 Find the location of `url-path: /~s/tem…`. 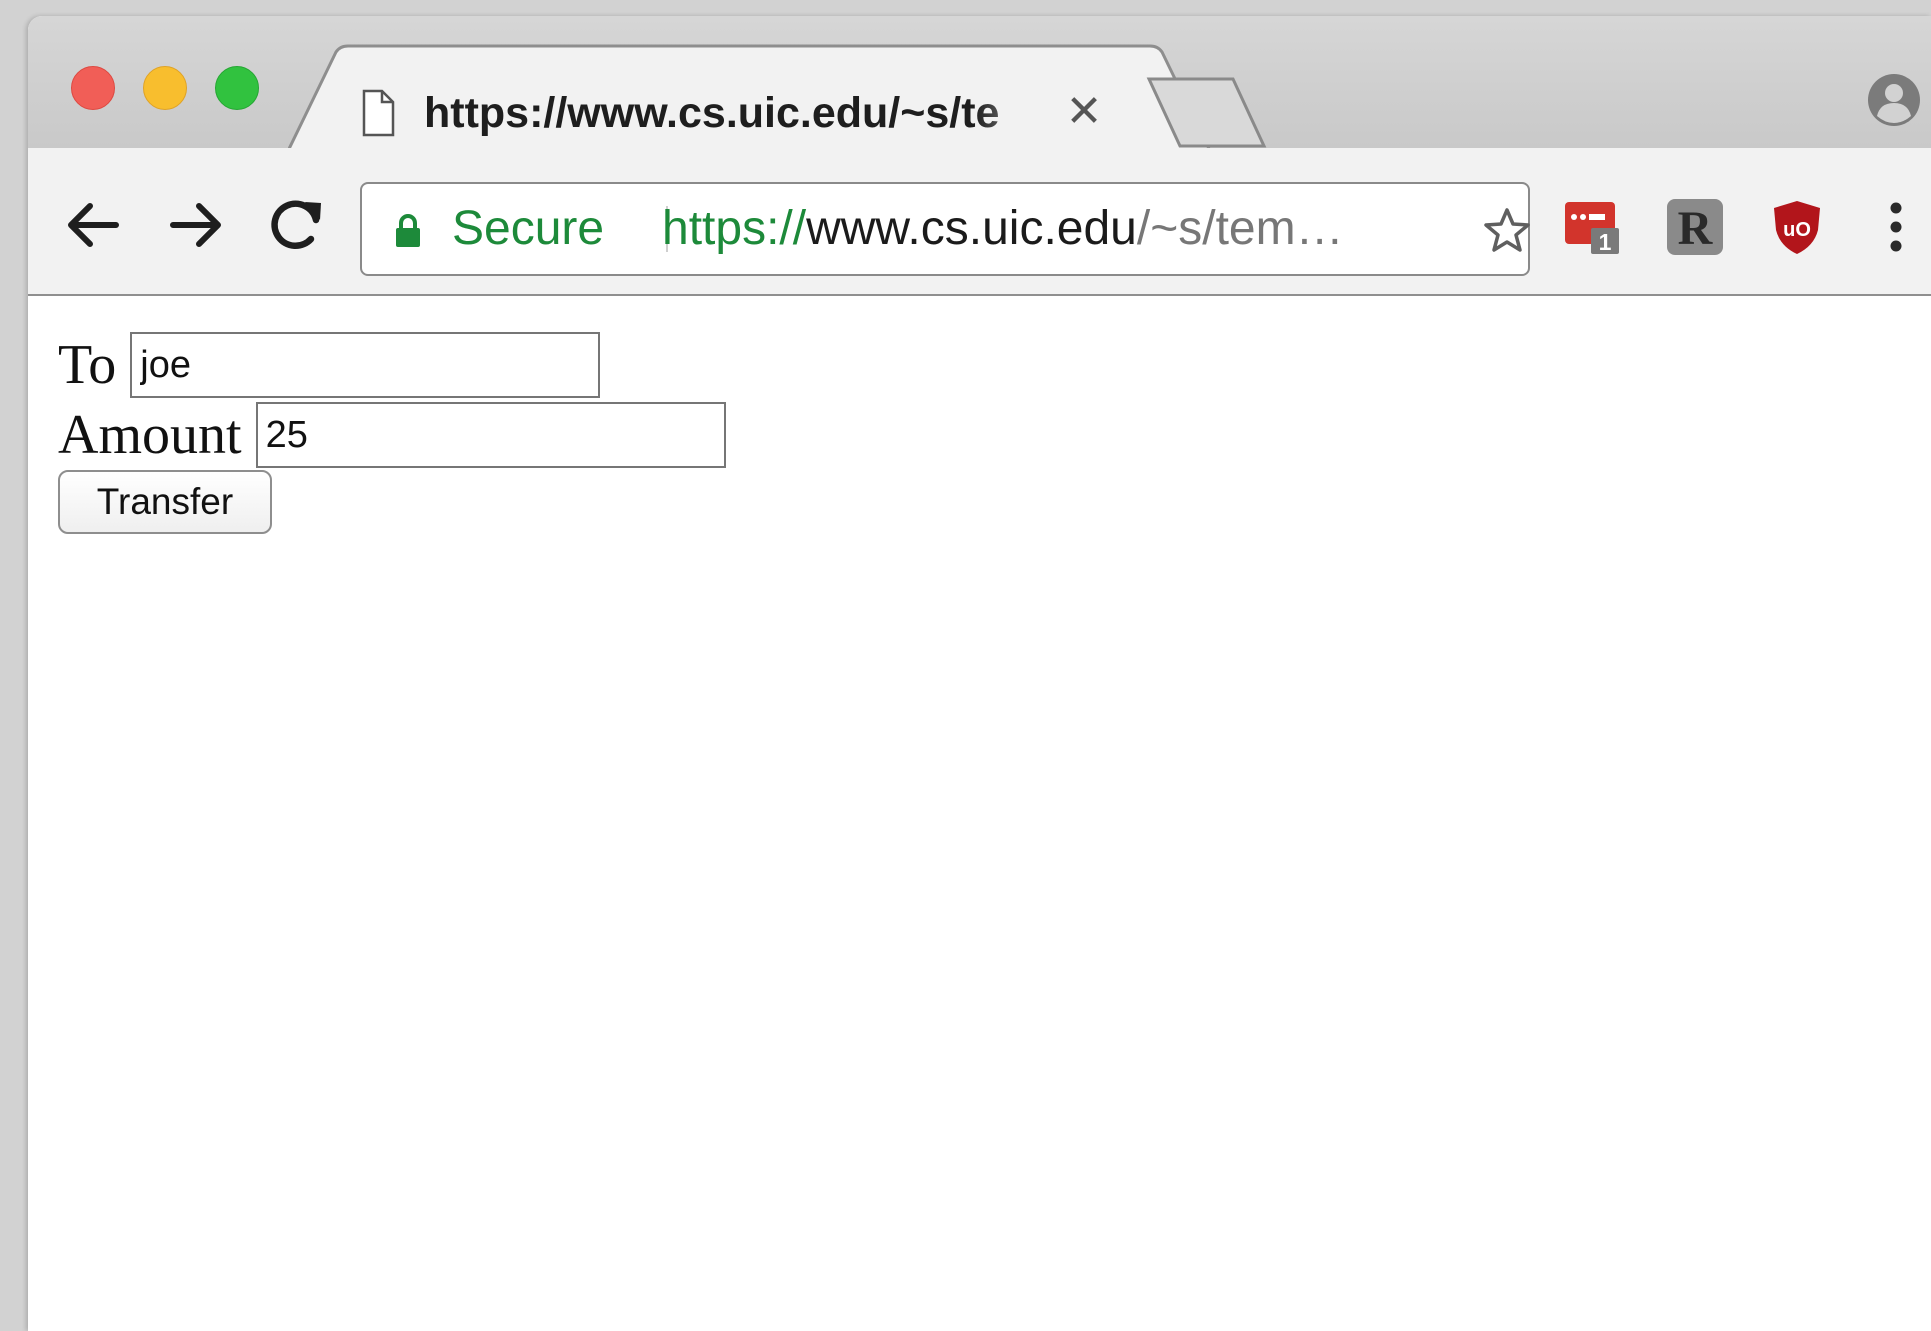

url-path: /~s/tem… is located at coordinates (1240, 228).